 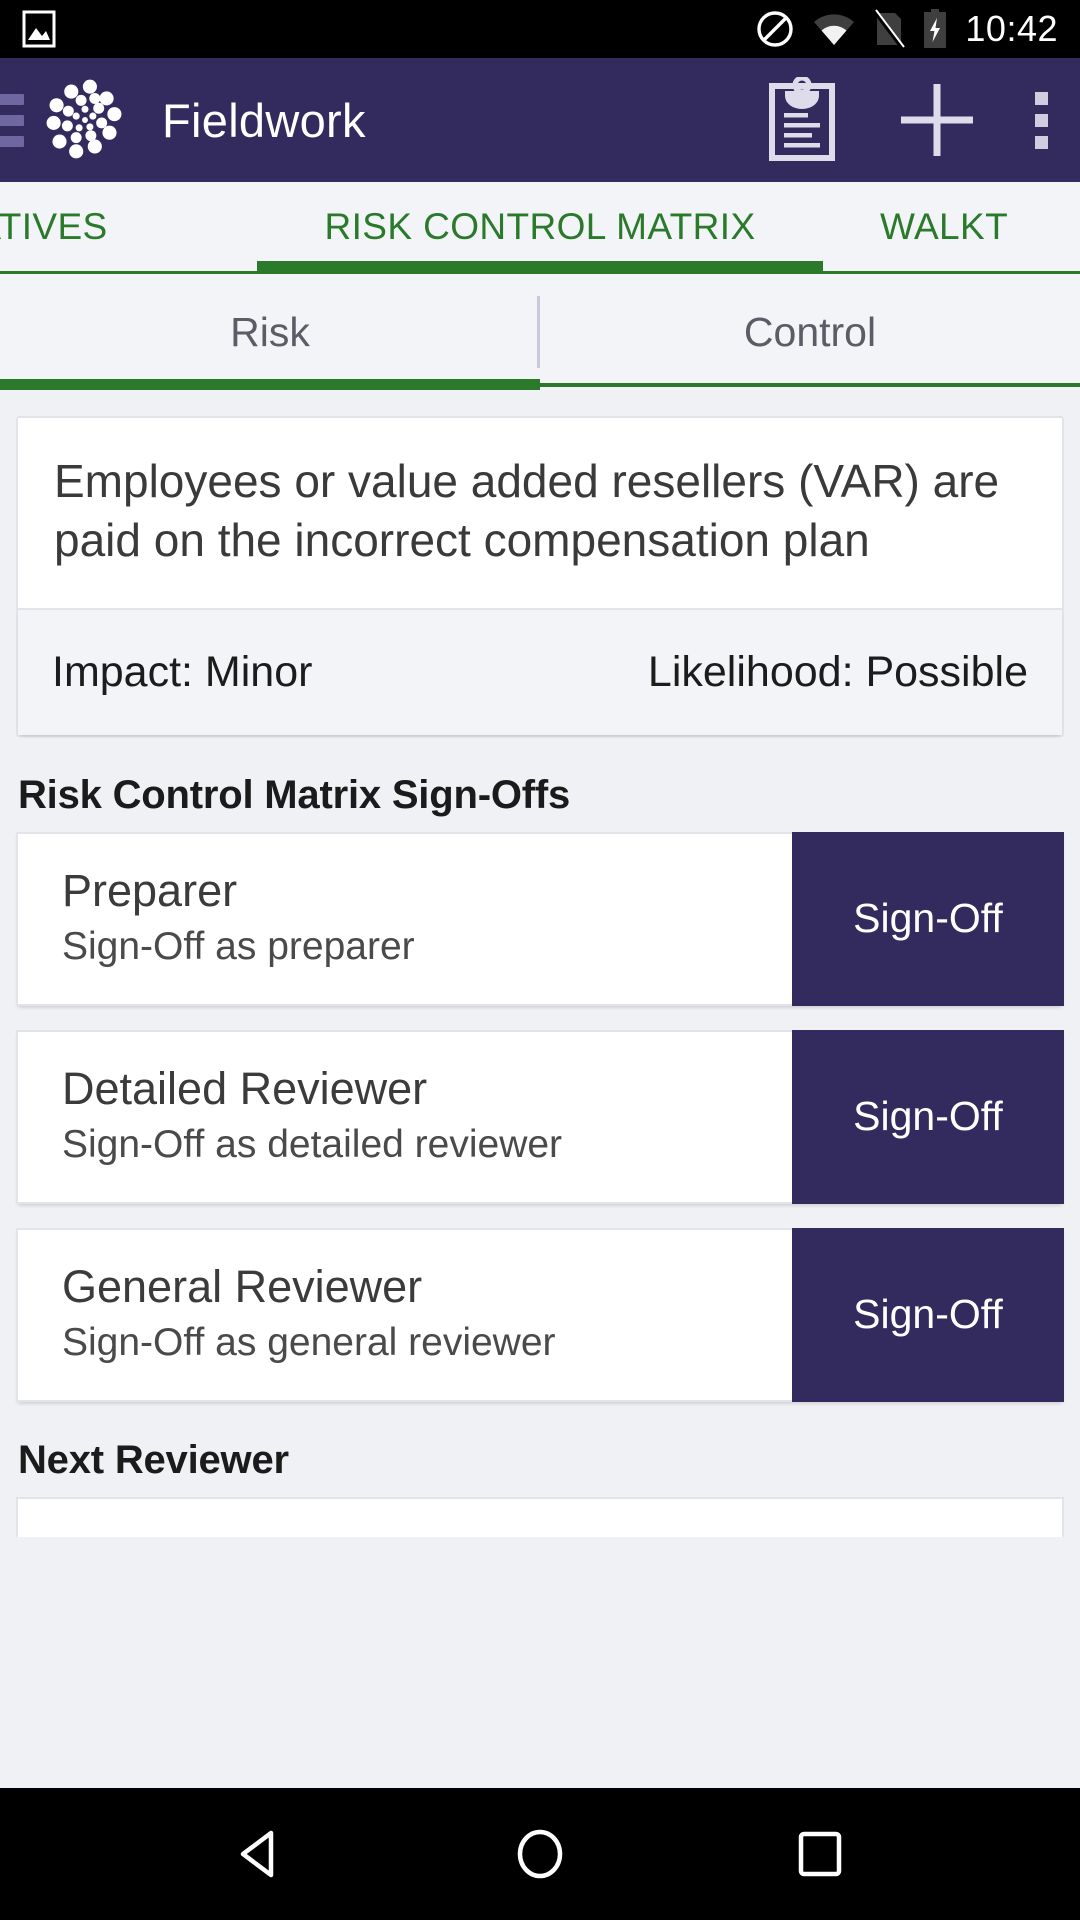 I want to click on clipboard-icon, so click(x=802, y=120).